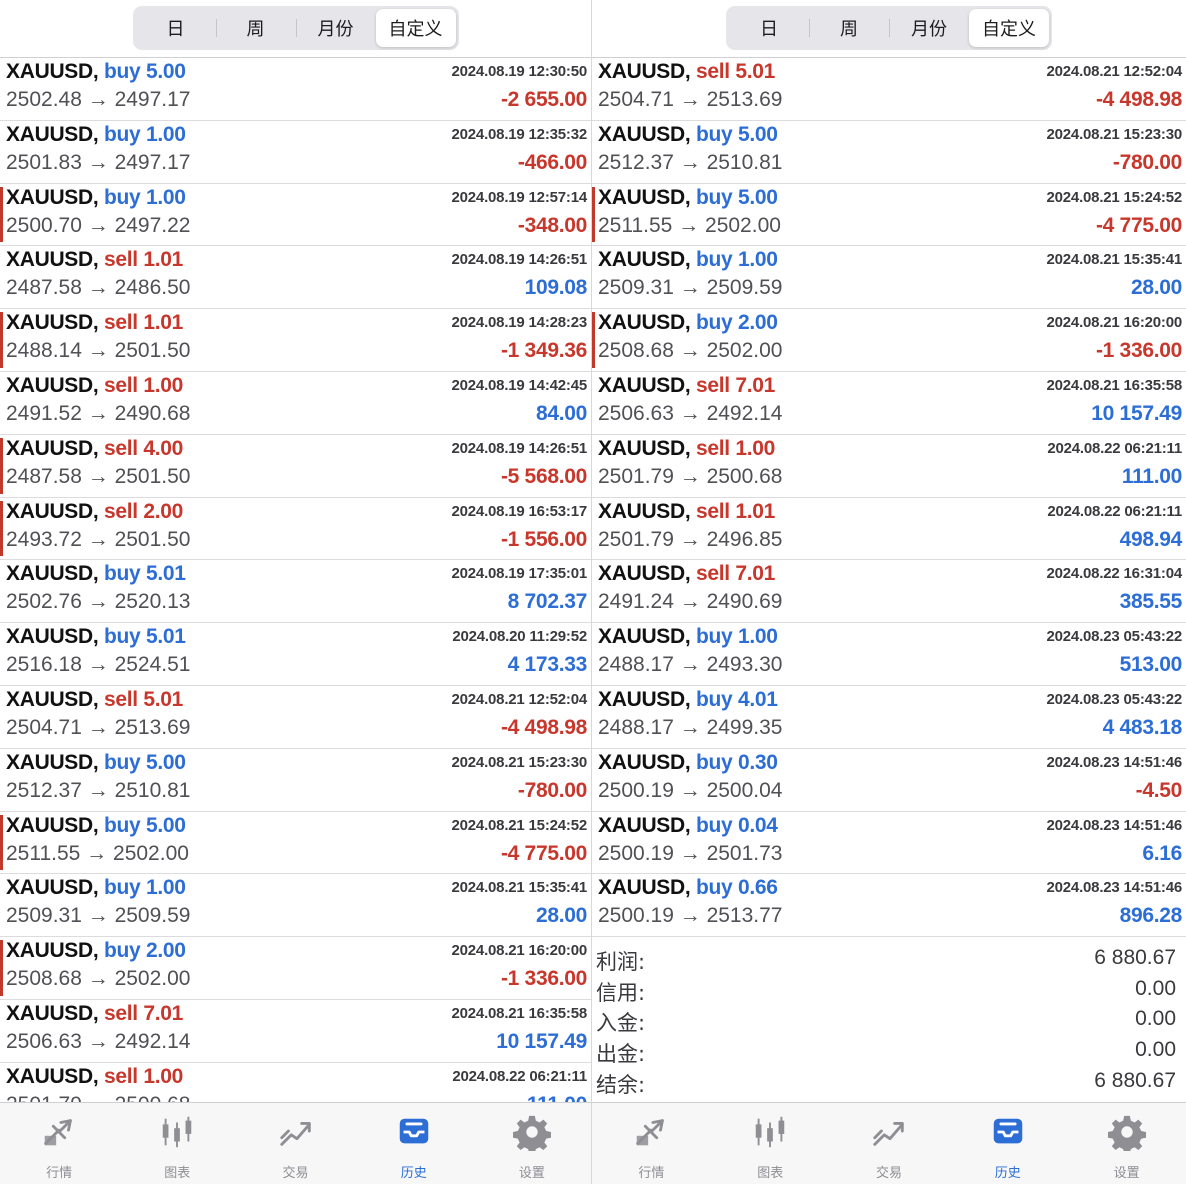 The width and height of the screenshot is (1186, 1184). I want to click on history-icon, so click(1008, 1134).